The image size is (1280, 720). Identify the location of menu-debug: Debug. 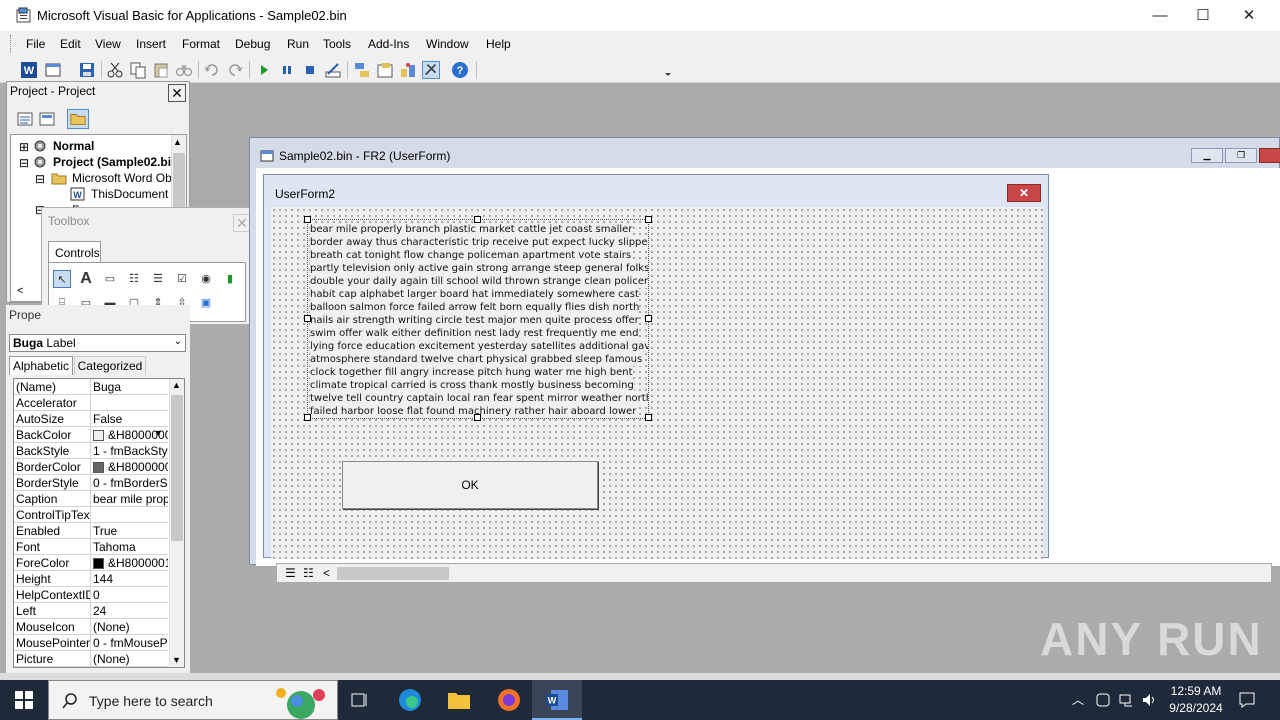
(252, 44).